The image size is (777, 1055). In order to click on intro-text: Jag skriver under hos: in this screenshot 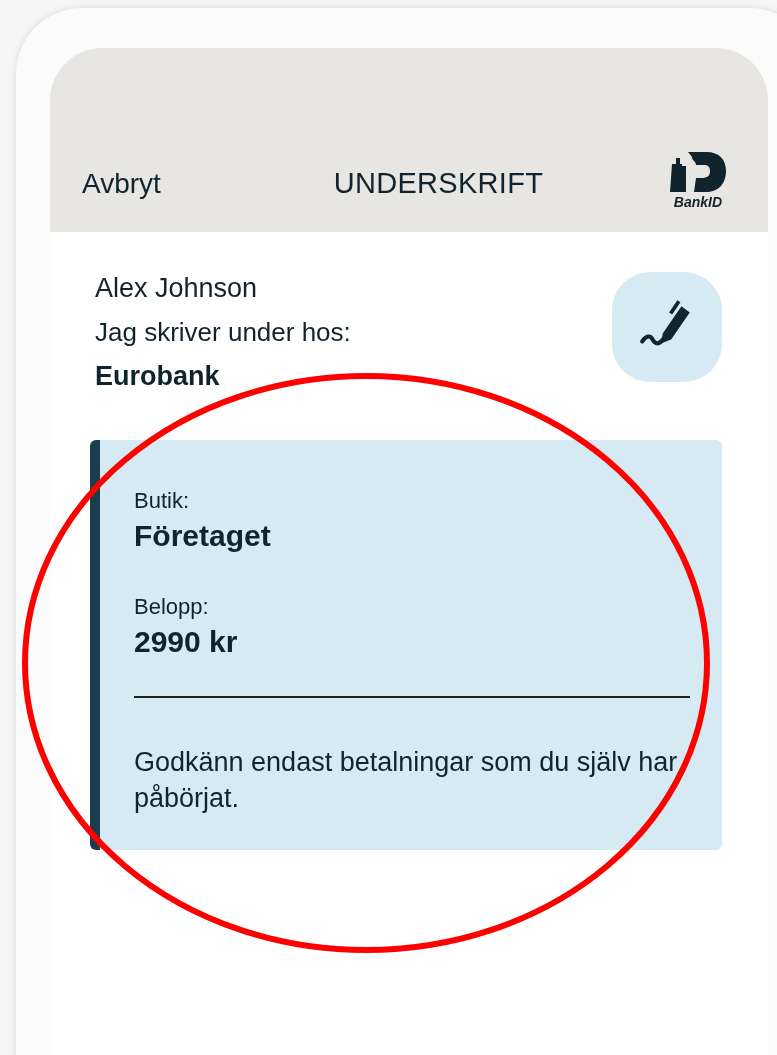, I will do `click(223, 332)`.